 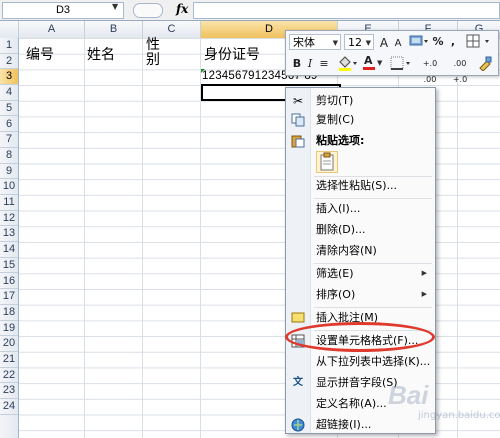 What do you see at coordinates (335, 100) in the screenshot?
I see `menu-item-cut-label: 剪切(T)` at bounding box center [335, 100].